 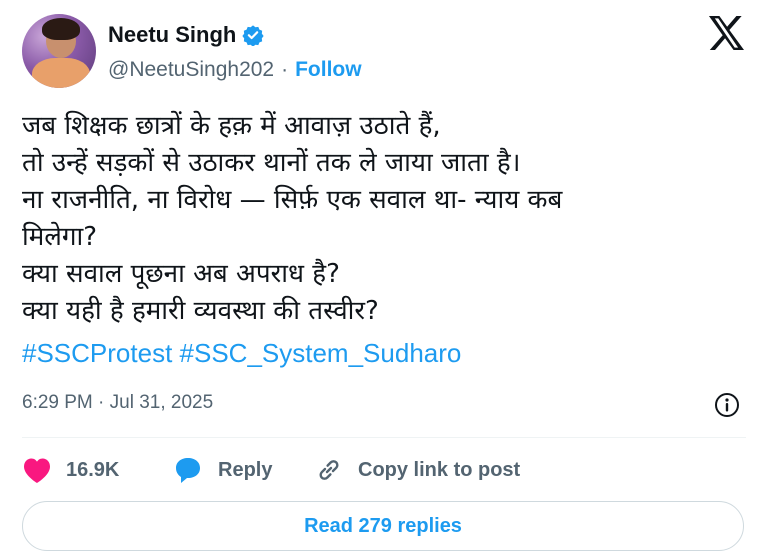 I want to click on author-name-row: Neetu Singh, so click(x=186, y=35).